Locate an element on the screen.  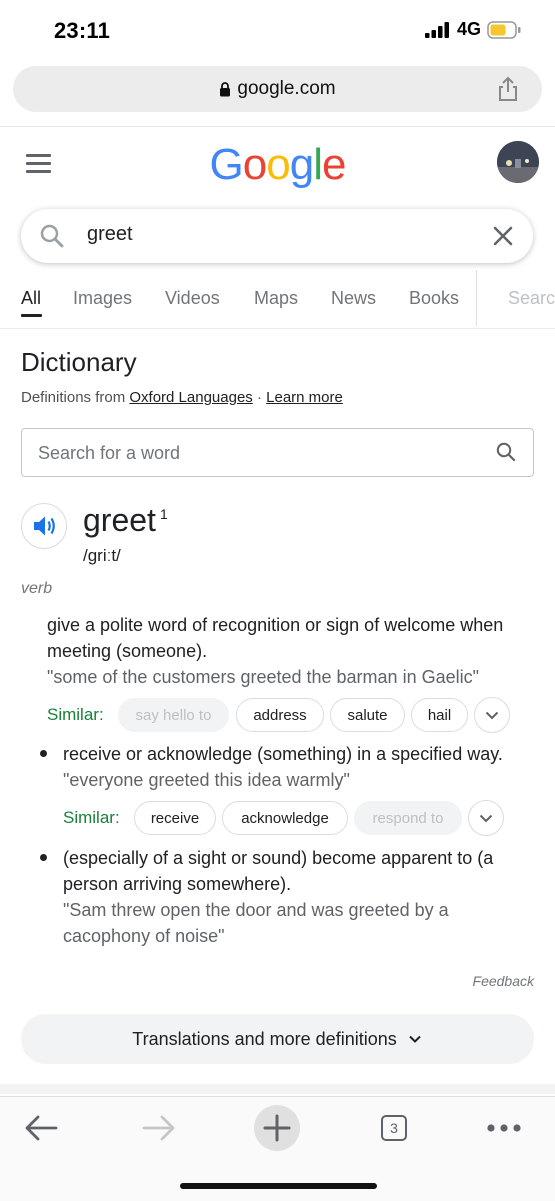
pronunciation-button is located at coordinates (44, 526).